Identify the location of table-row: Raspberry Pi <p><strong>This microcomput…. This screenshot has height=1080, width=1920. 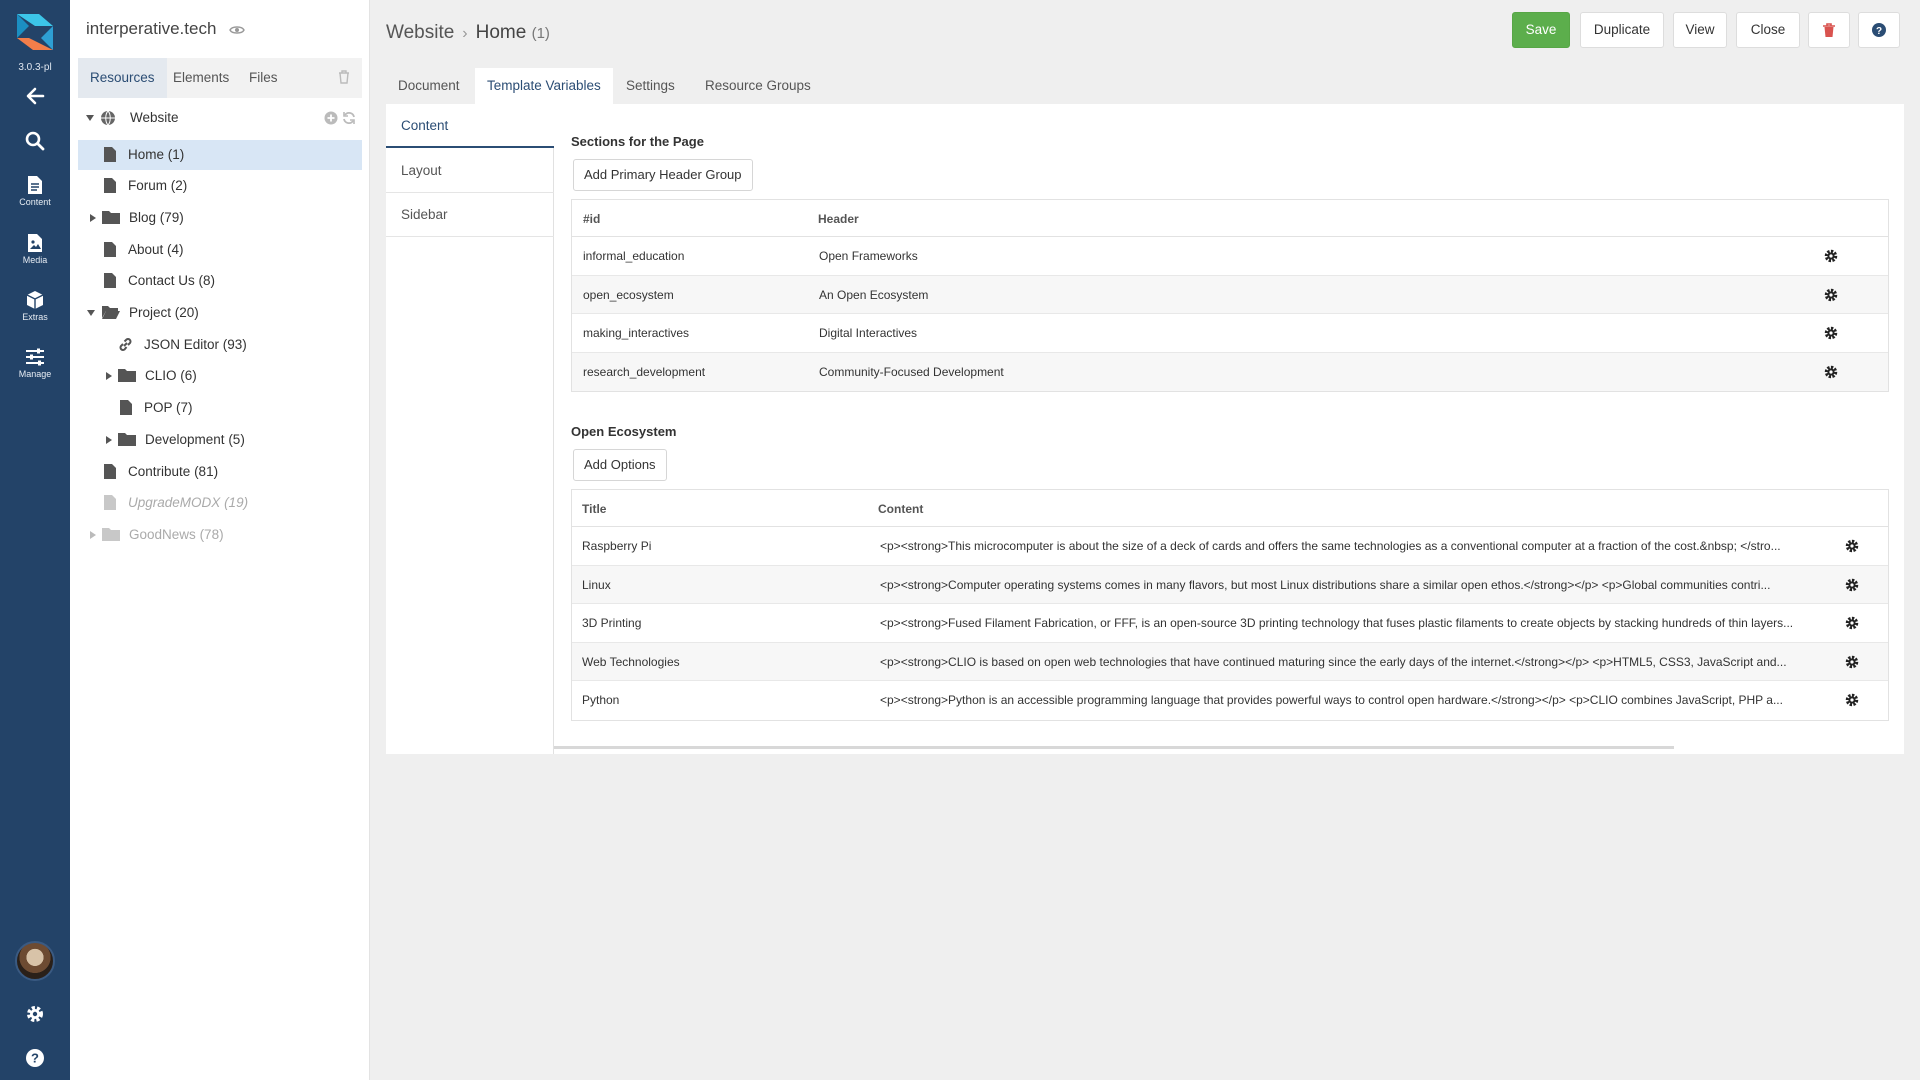
(1230, 546).